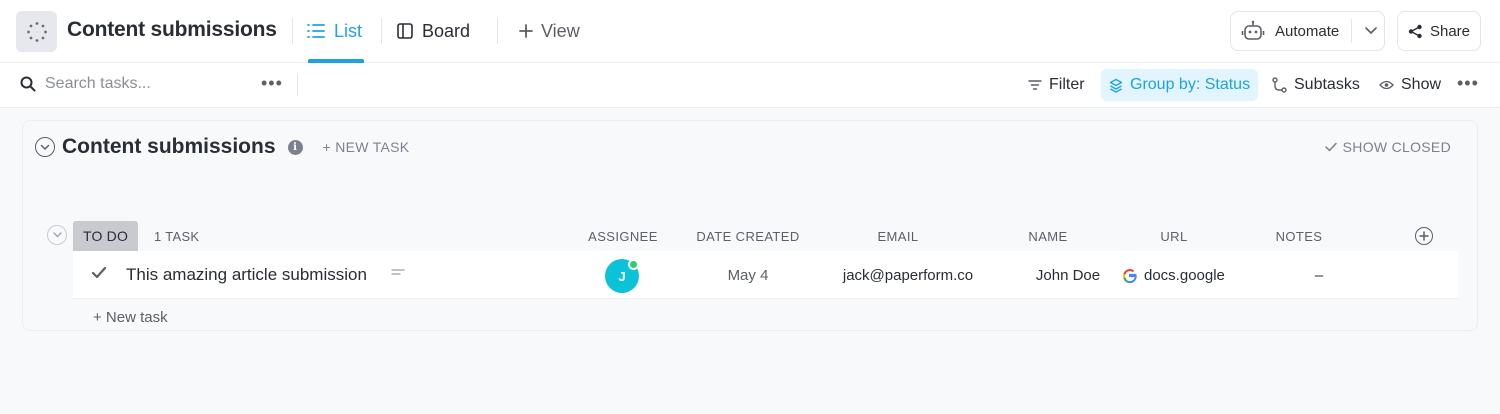 The width and height of the screenshot is (1500, 414). What do you see at coordinates (1386, 85) in the screenshot?
I see `eye-icon` at bounding box center [1386, 85].